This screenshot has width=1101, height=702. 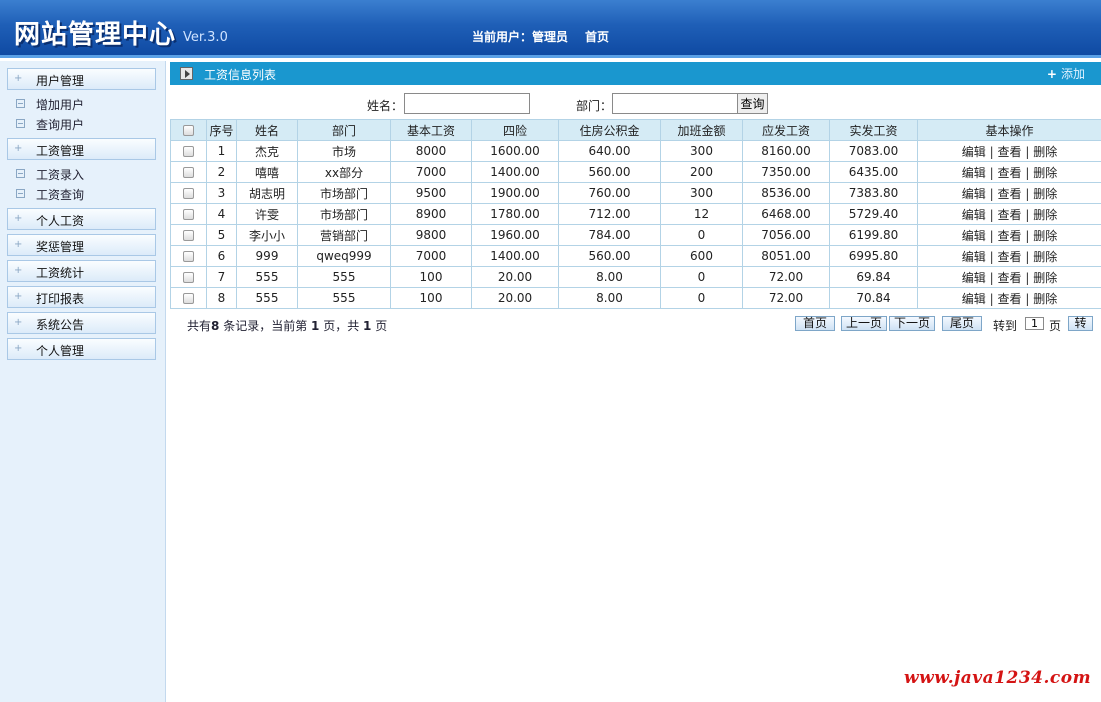 I want to click on table-cell: 0, so click(x=701, y=277).